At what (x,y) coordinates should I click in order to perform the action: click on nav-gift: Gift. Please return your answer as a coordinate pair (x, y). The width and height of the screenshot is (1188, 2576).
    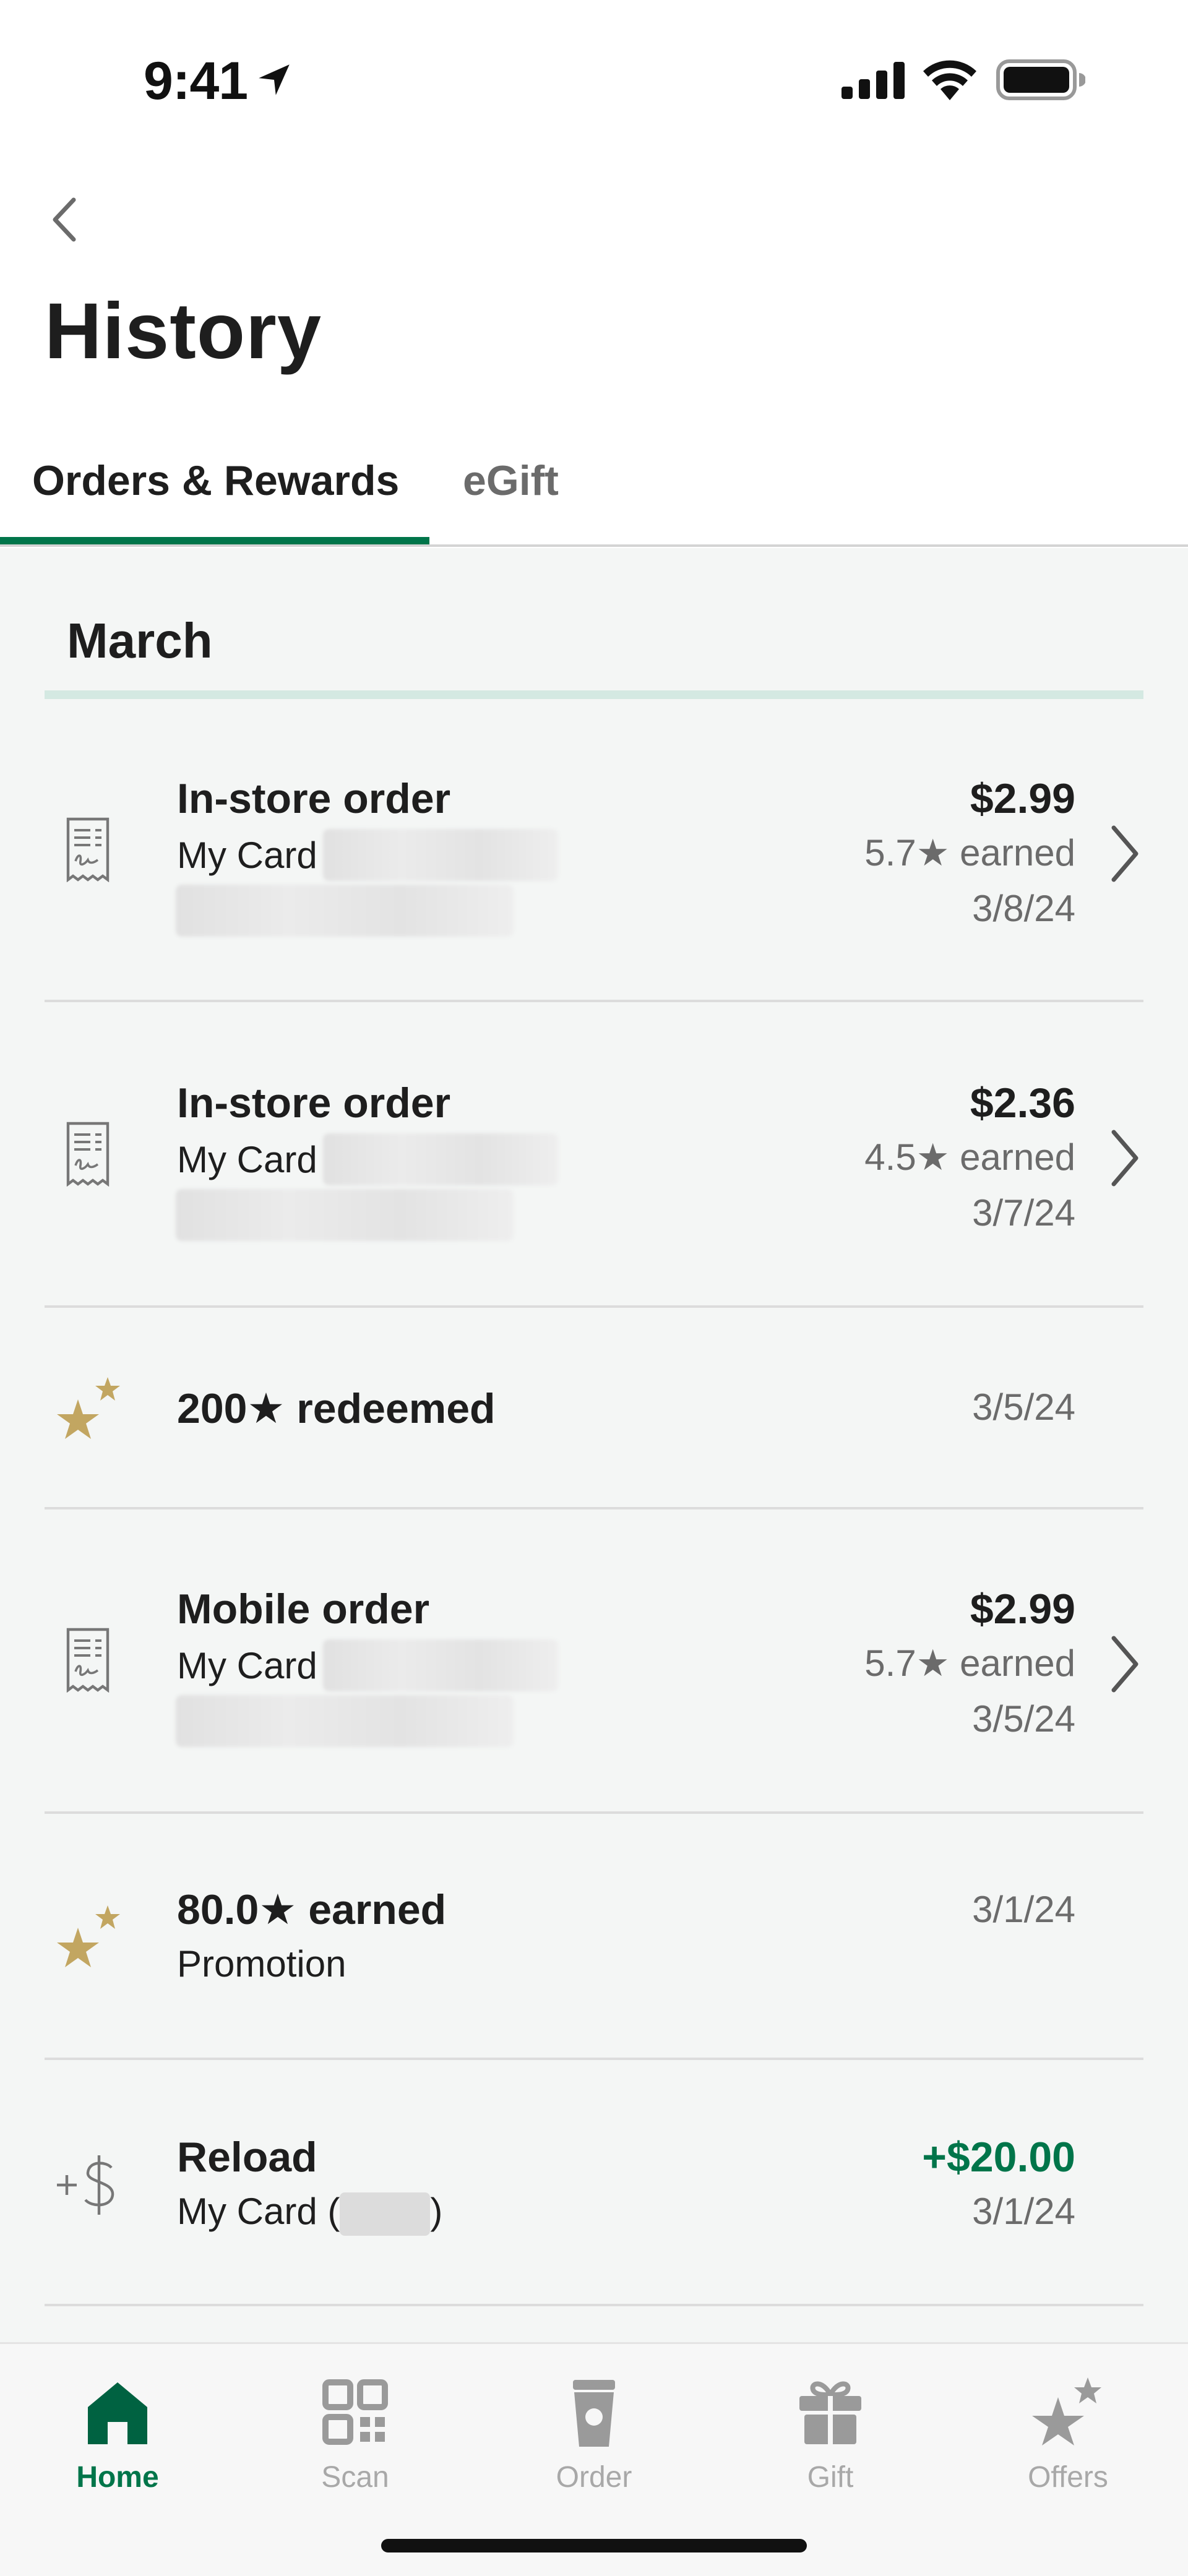
    Looking at the image, I should click on (830, 2431).